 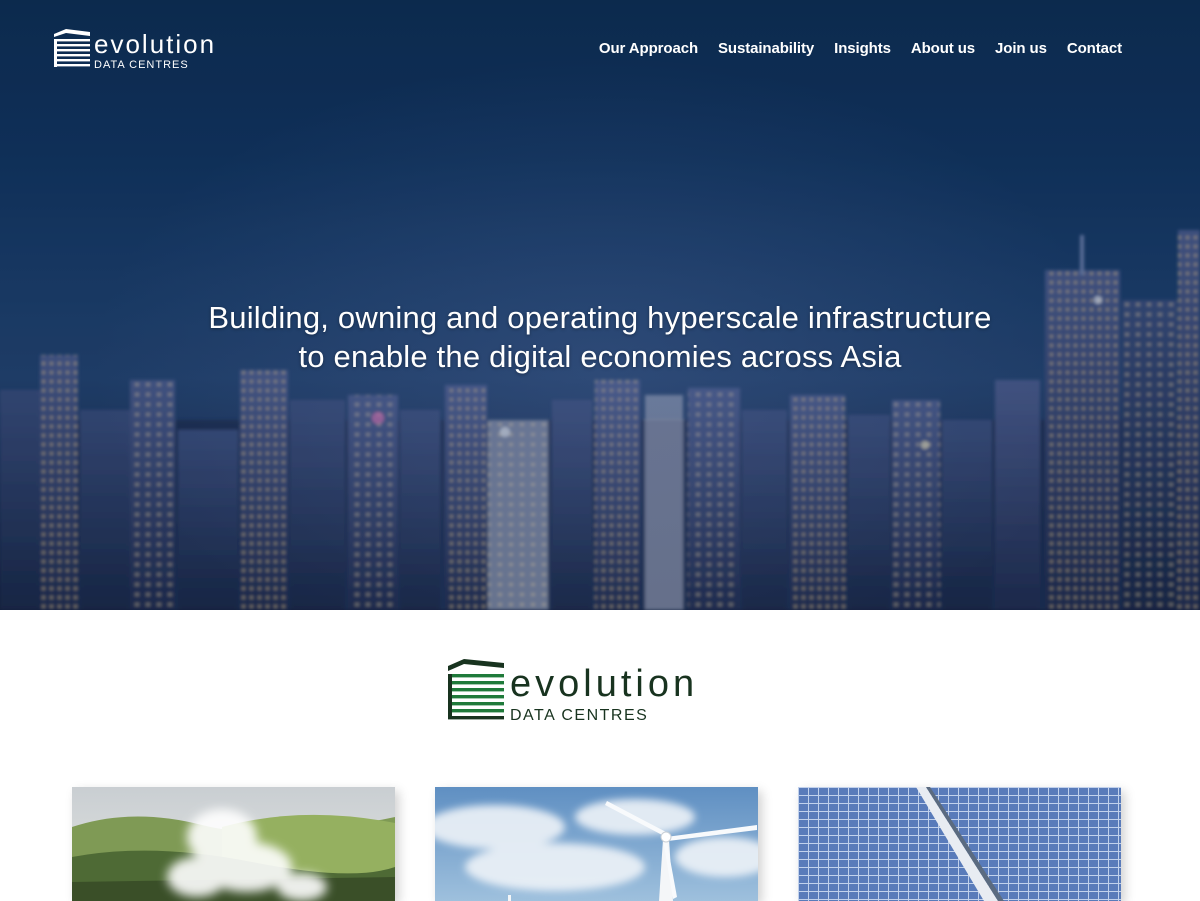 I want to click on geothermal-card, so click(x=233, y=844).